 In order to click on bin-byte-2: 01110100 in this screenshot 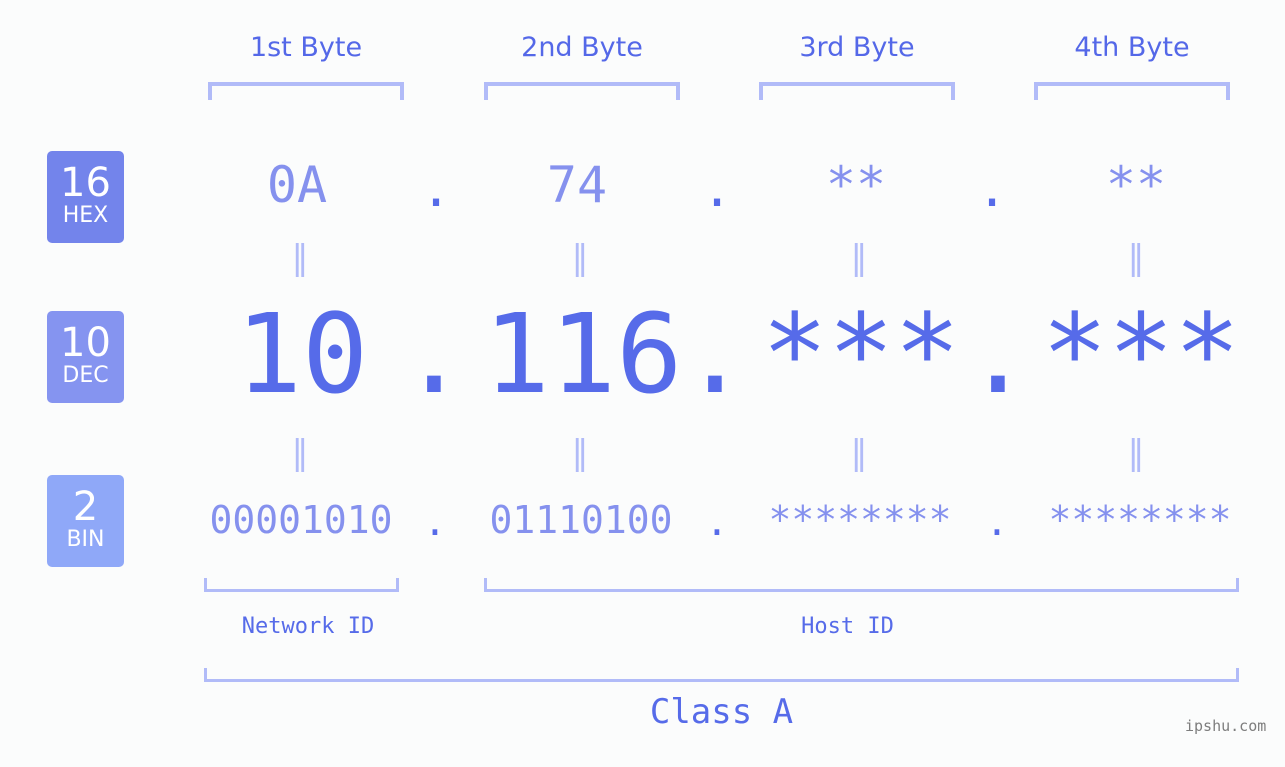, I will do `click(581, 520)`.